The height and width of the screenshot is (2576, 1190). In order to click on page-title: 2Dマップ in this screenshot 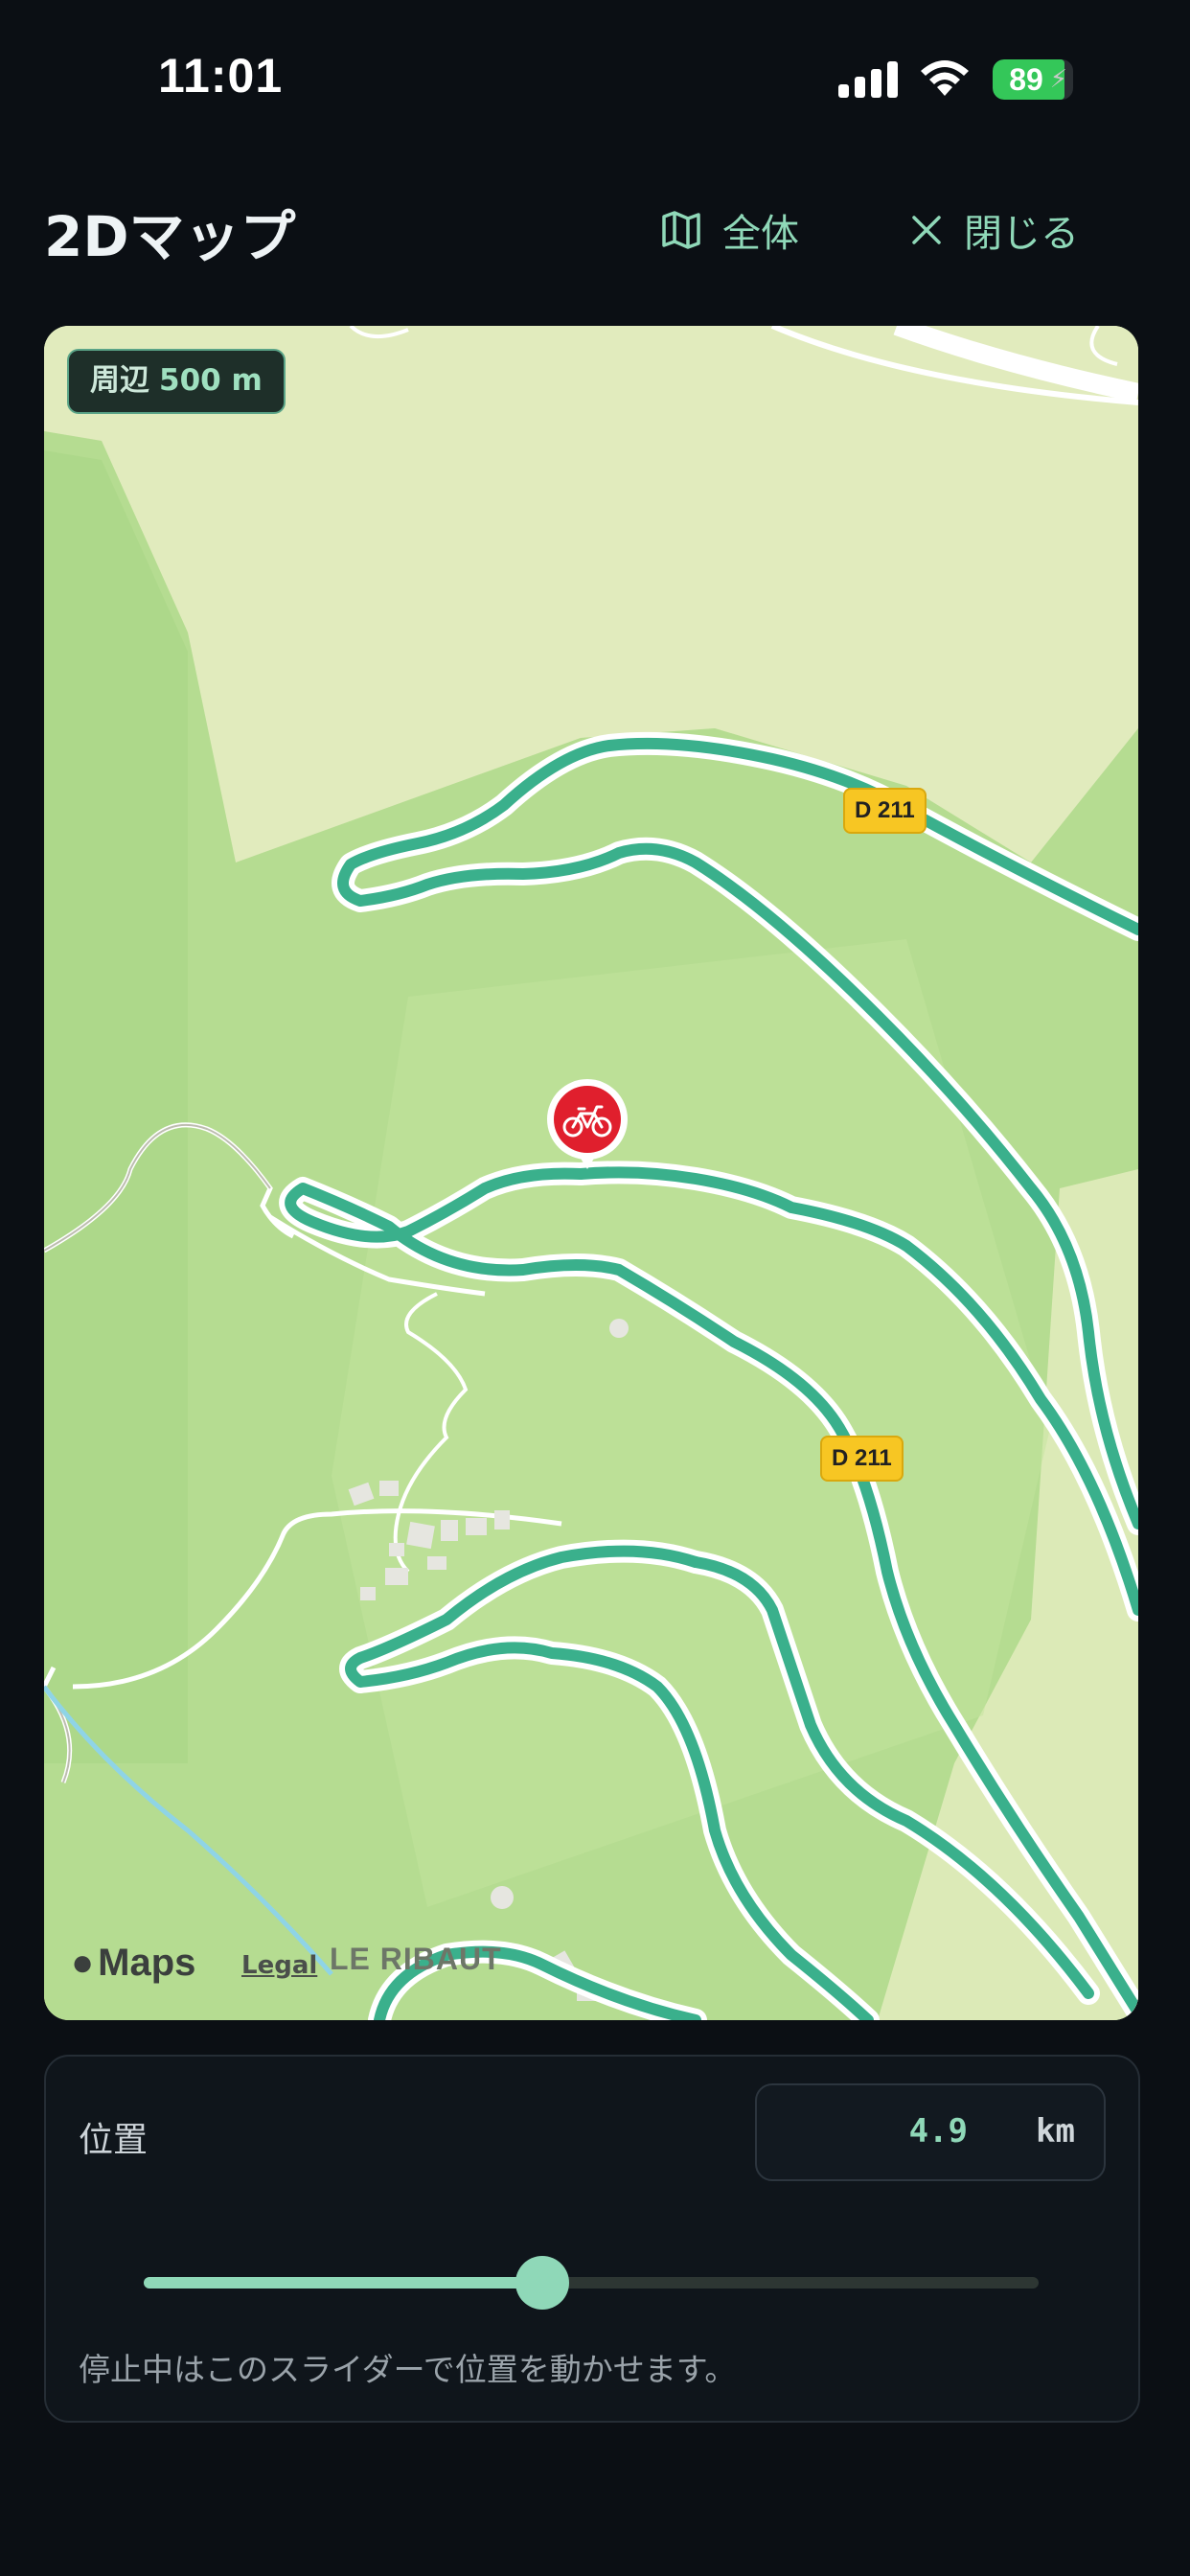, I will do `click(170, 236)`.